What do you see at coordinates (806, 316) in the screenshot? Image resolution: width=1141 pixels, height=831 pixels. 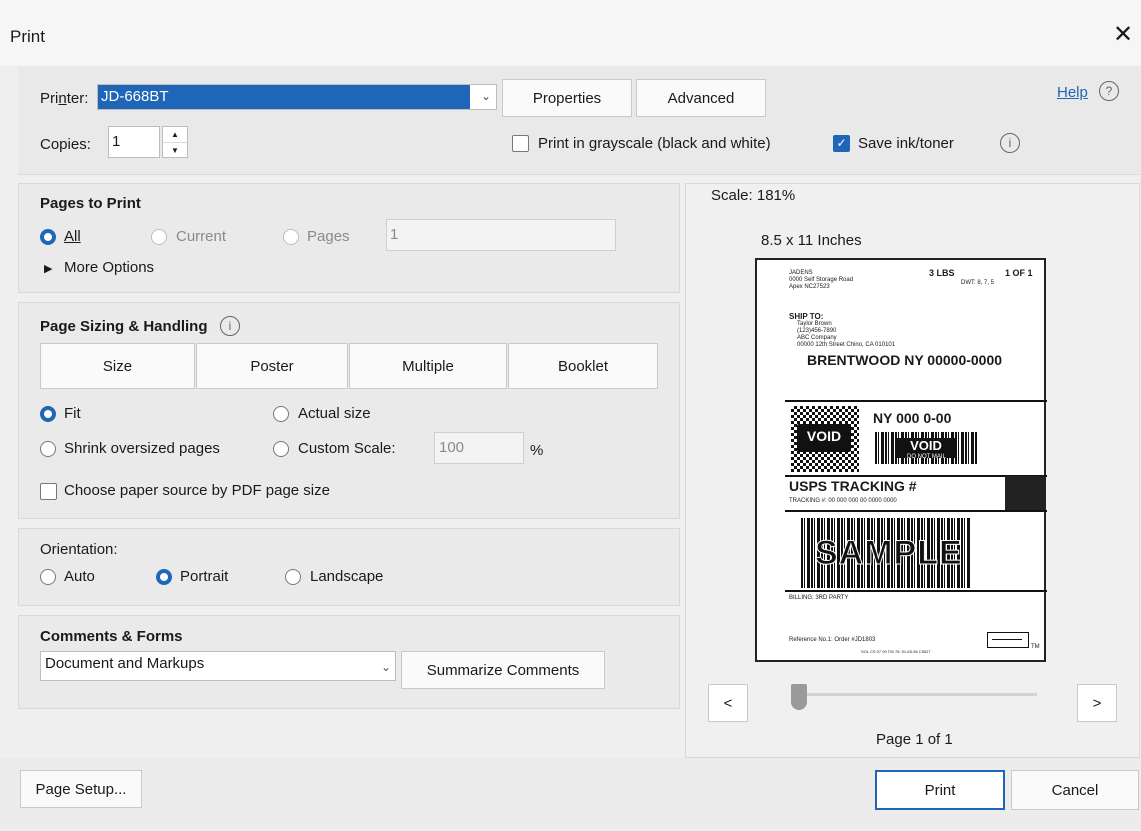 I see `ship-to-label: SHIP TO:` at bounding box center [806, 316].